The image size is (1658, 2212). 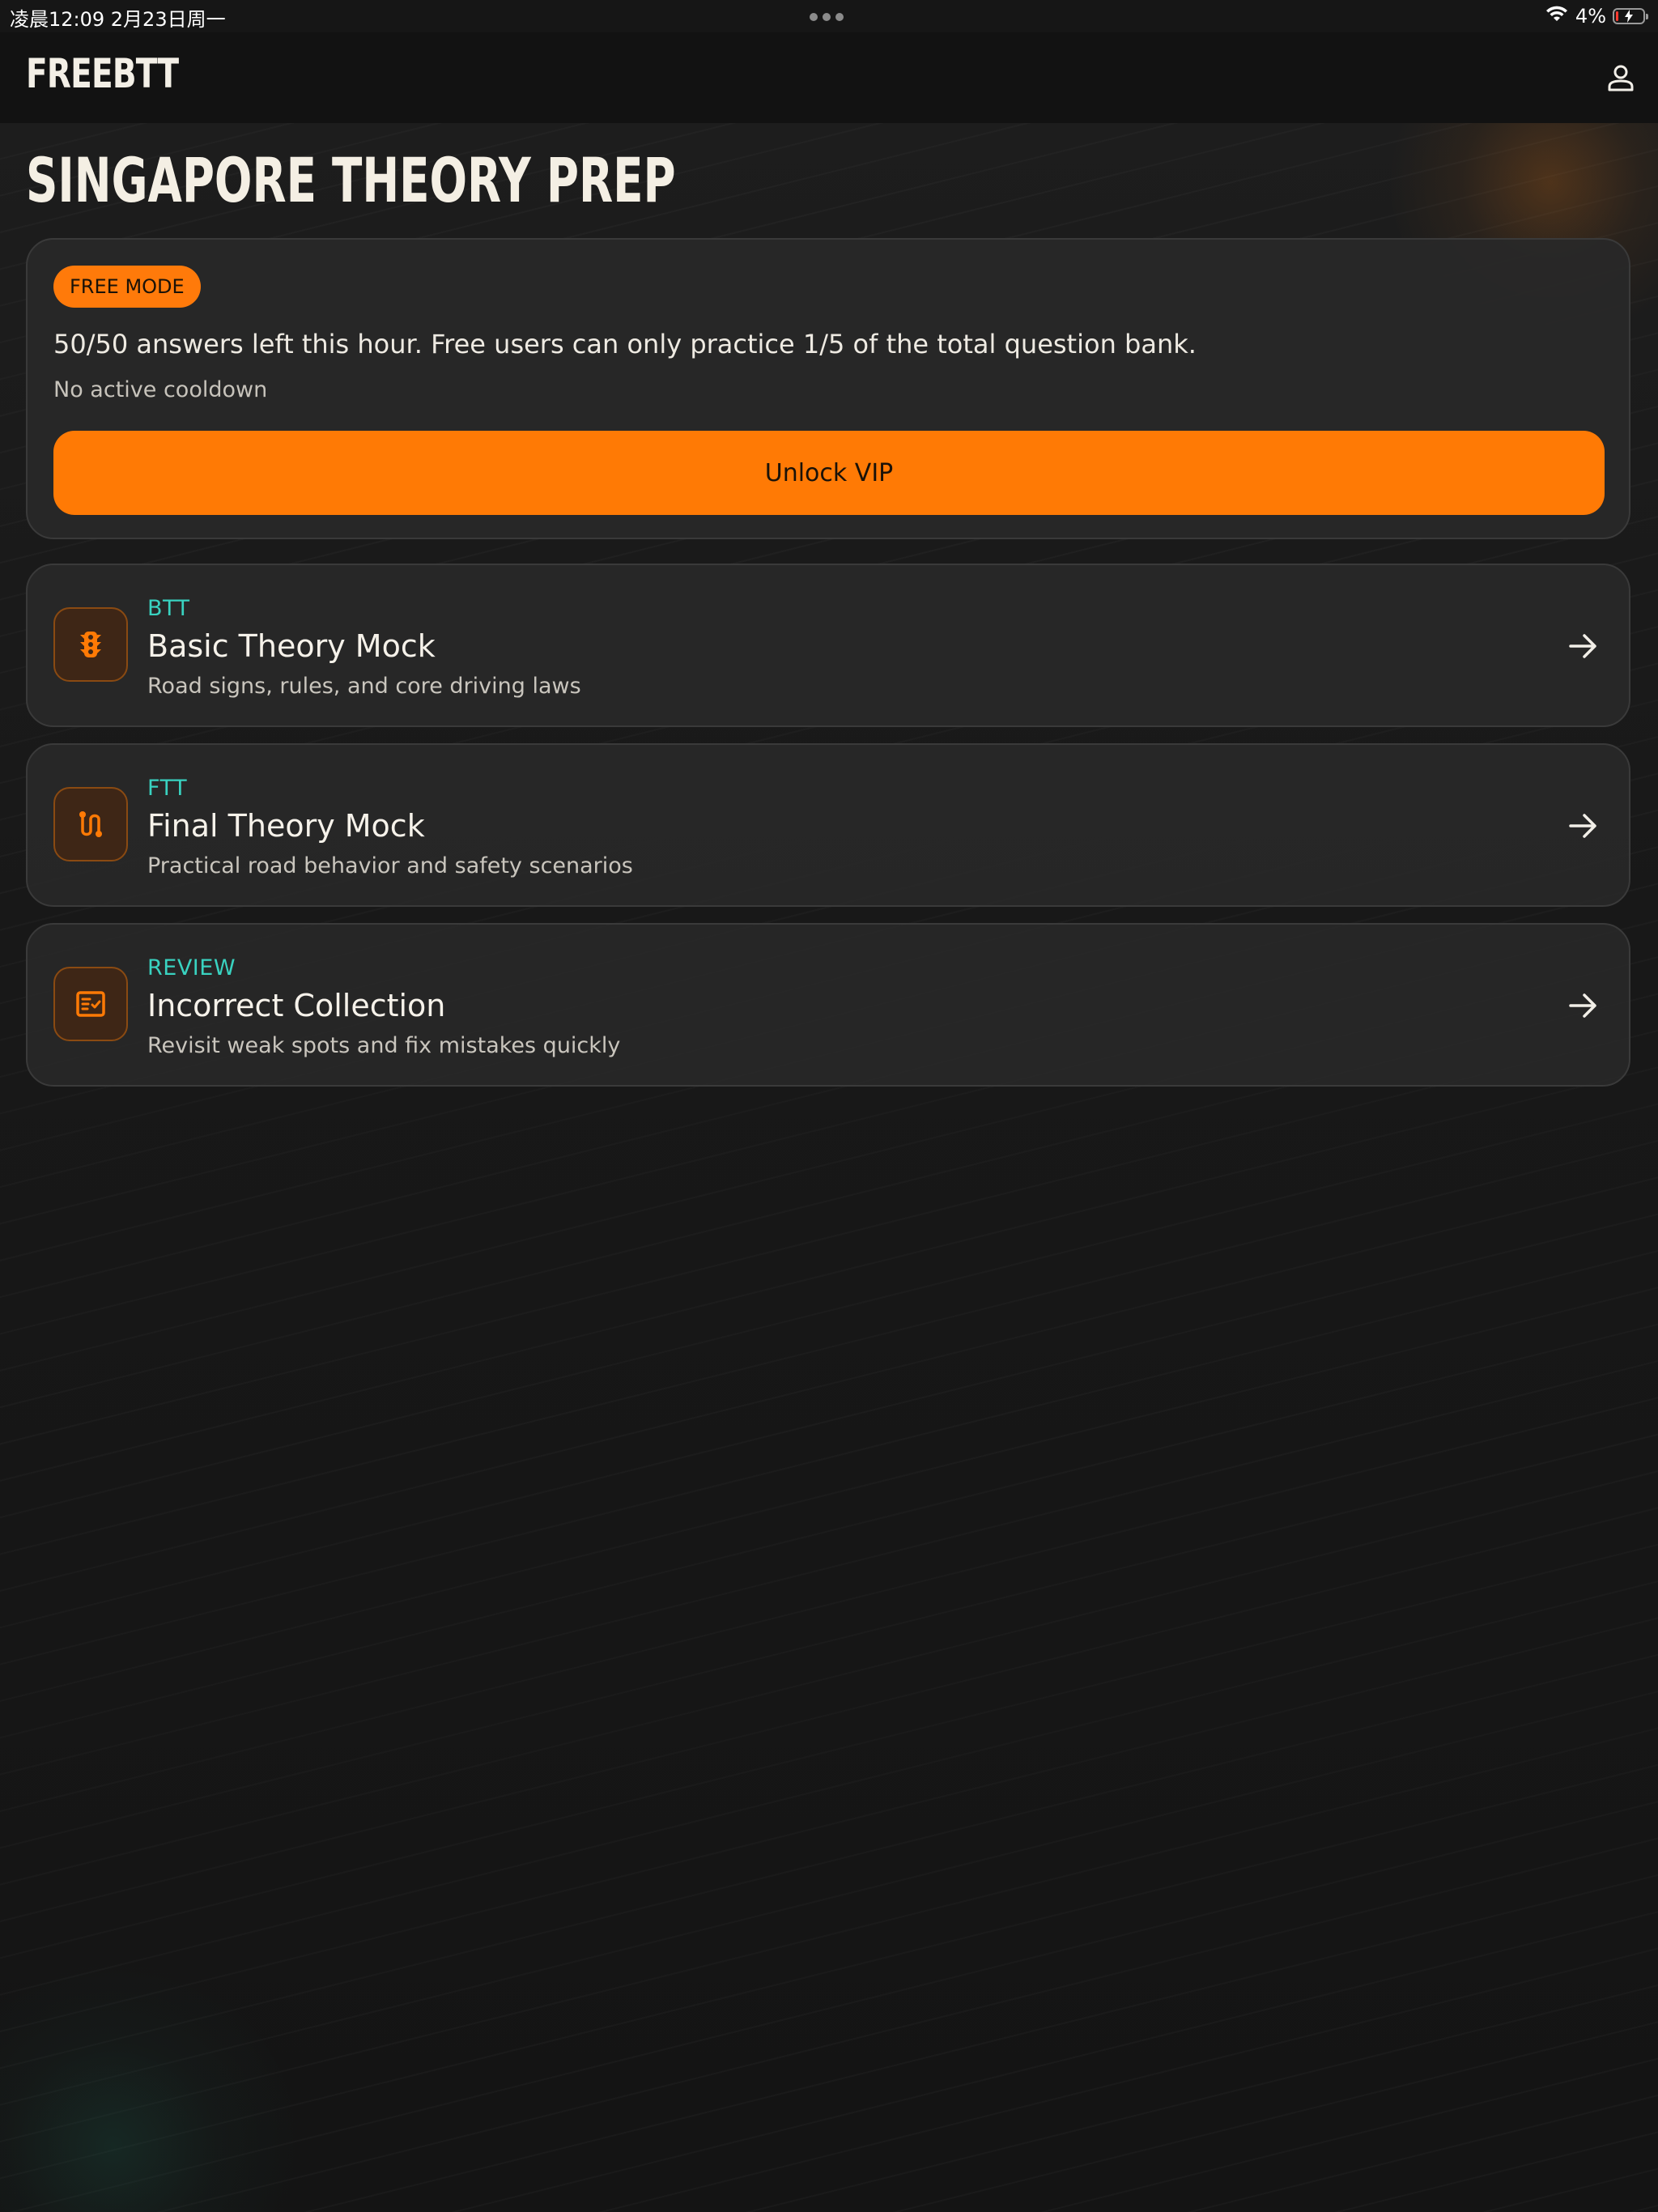 I want to click on mode-tag: BTT, so click(x=168, y=609).